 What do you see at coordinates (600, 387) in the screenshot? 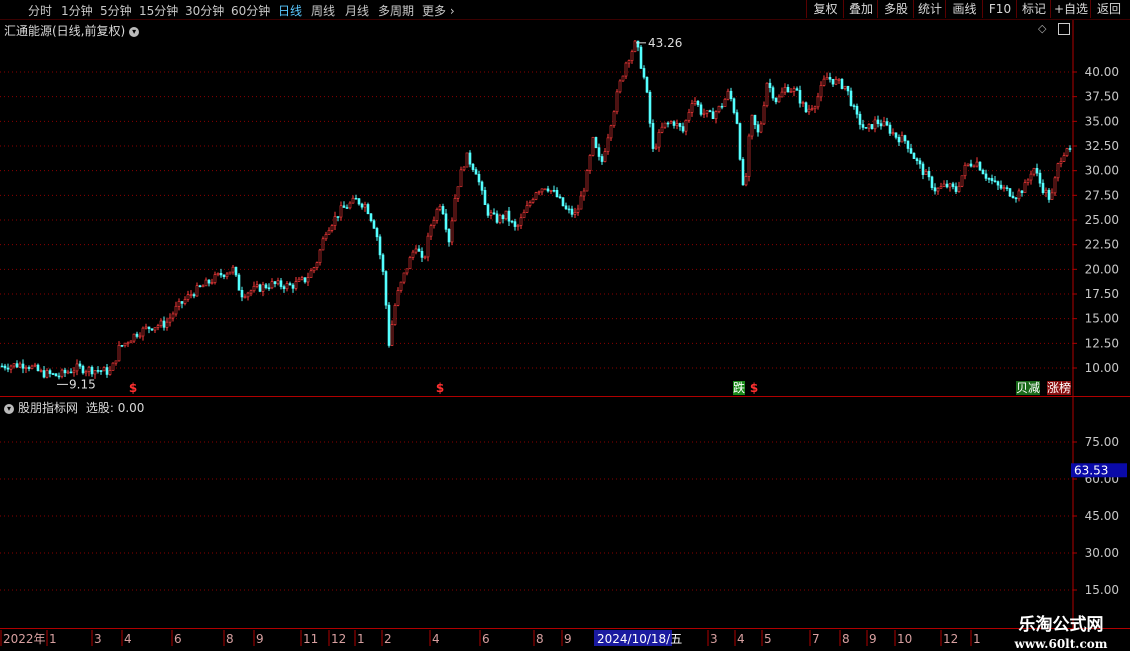
I see `signal-tags: $ $ 跌 $ 贝减 涨榜` at bounding box center [600, 387].